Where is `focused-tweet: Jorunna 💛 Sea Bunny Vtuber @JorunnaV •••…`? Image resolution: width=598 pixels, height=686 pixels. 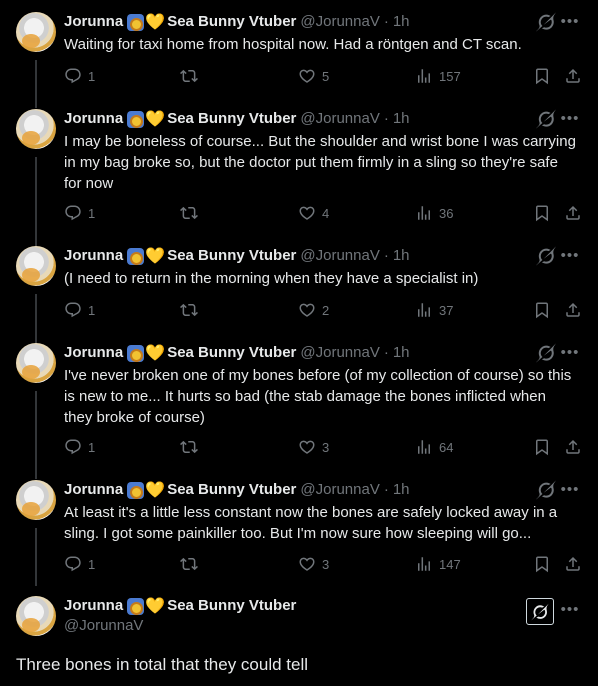 focused-tweet: Jorunna 💛 Sea Bunny Vtuber @JorunnaV •••… is located at coordinates (299, 641).